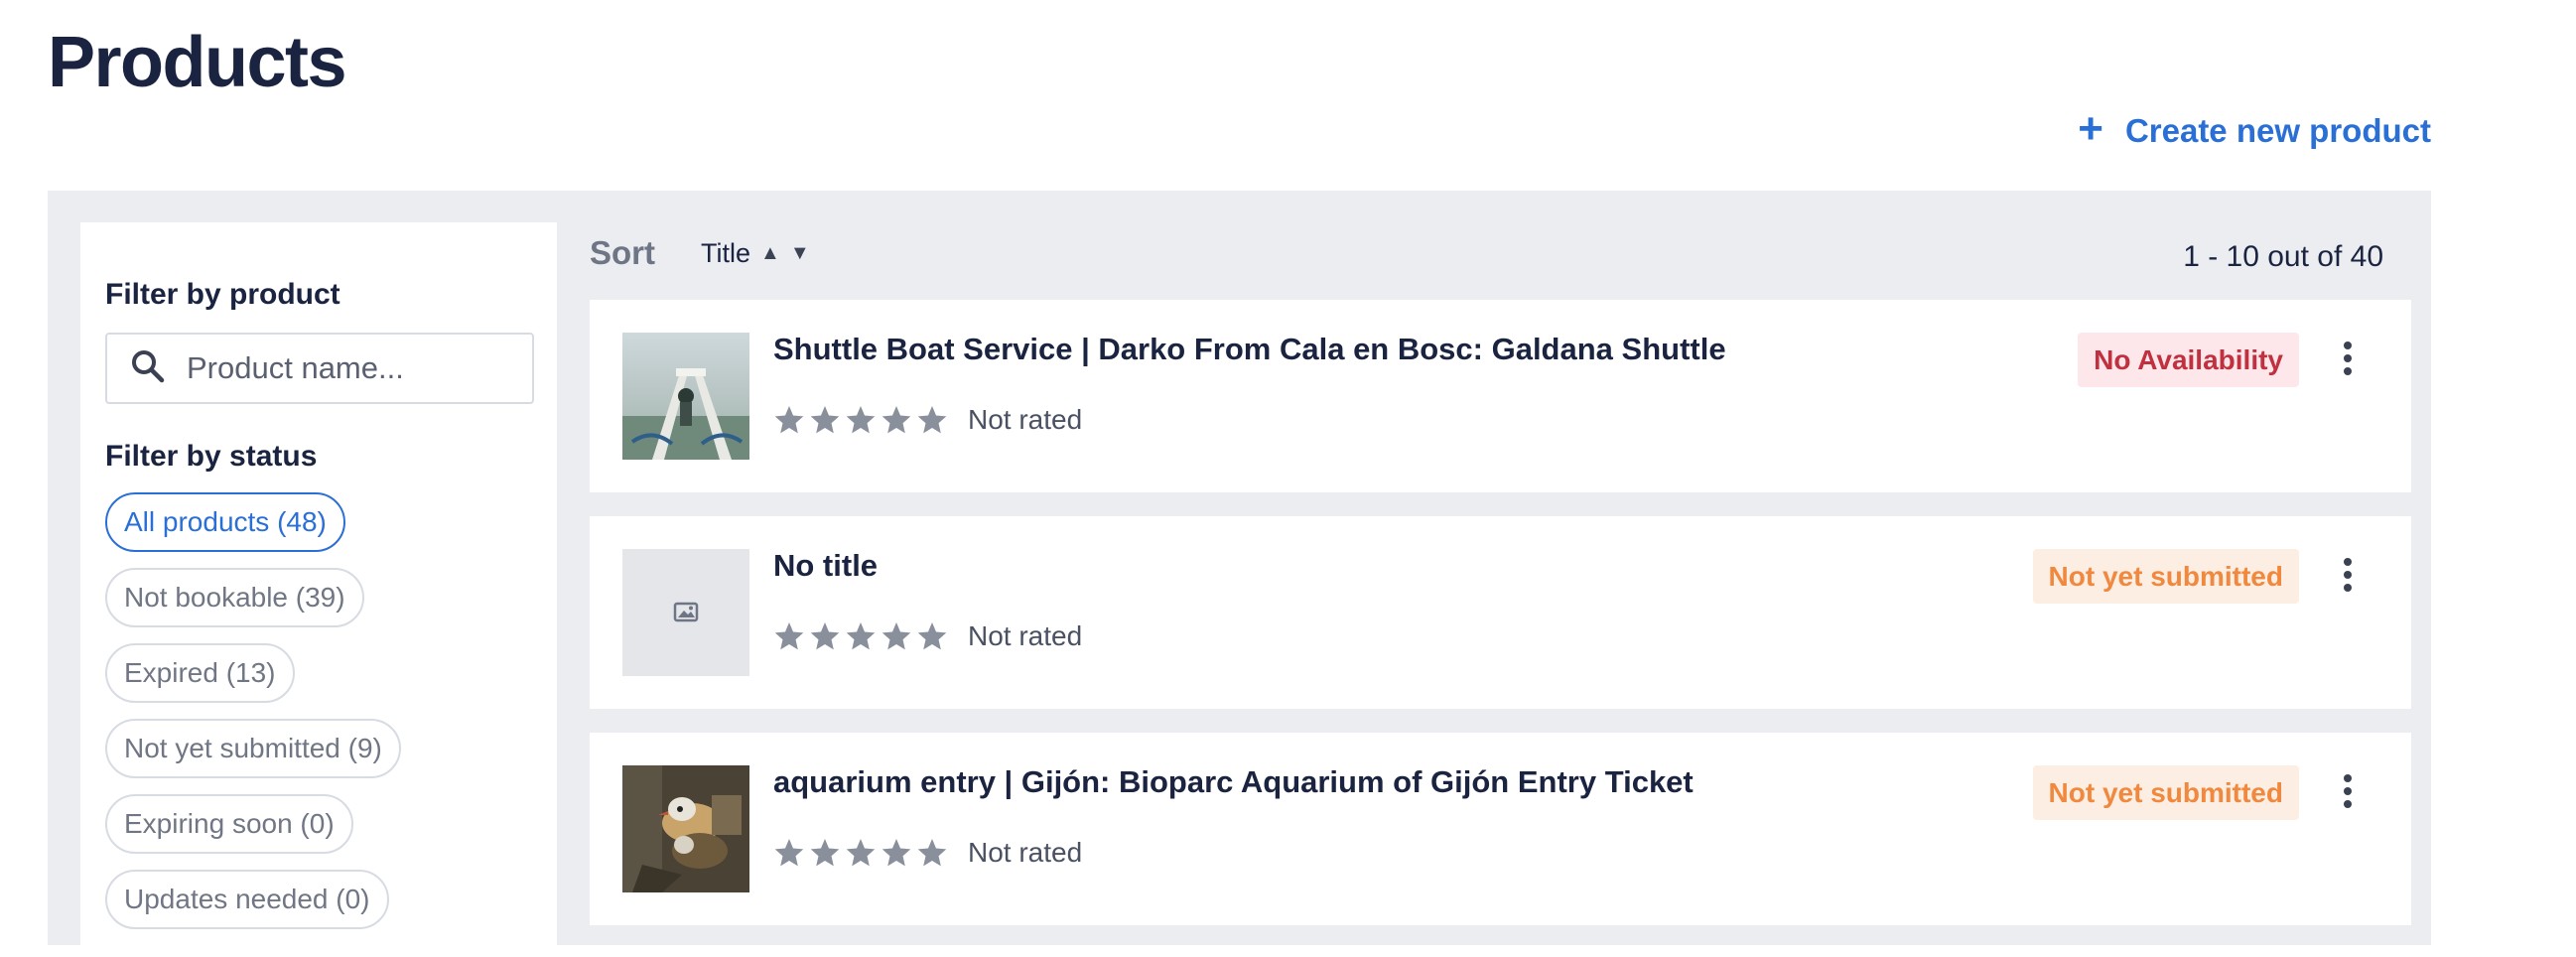 The width and height of the screenshot is (2576, 957). I want to click on filter-product-heading: Filter by product, so click(222, 295).